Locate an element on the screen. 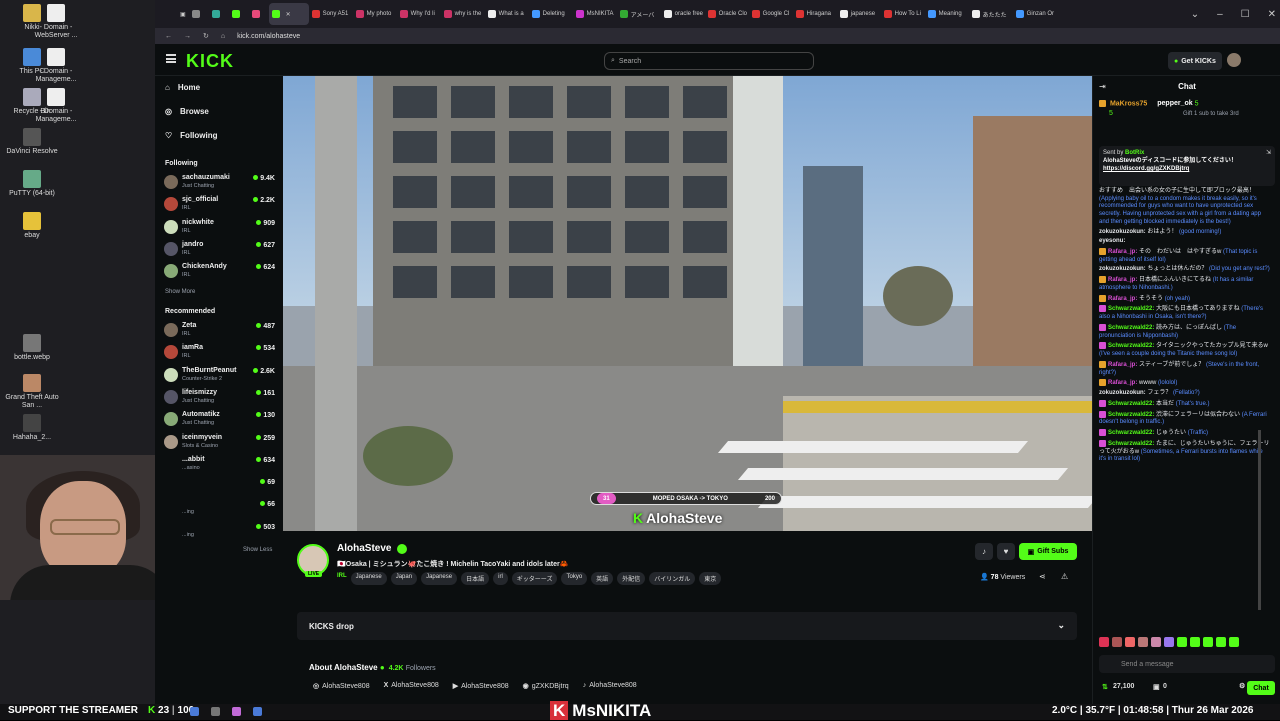 The image size is (1280, 721). browser-tab: MsNIKITA is located at coordinates (595, 14).